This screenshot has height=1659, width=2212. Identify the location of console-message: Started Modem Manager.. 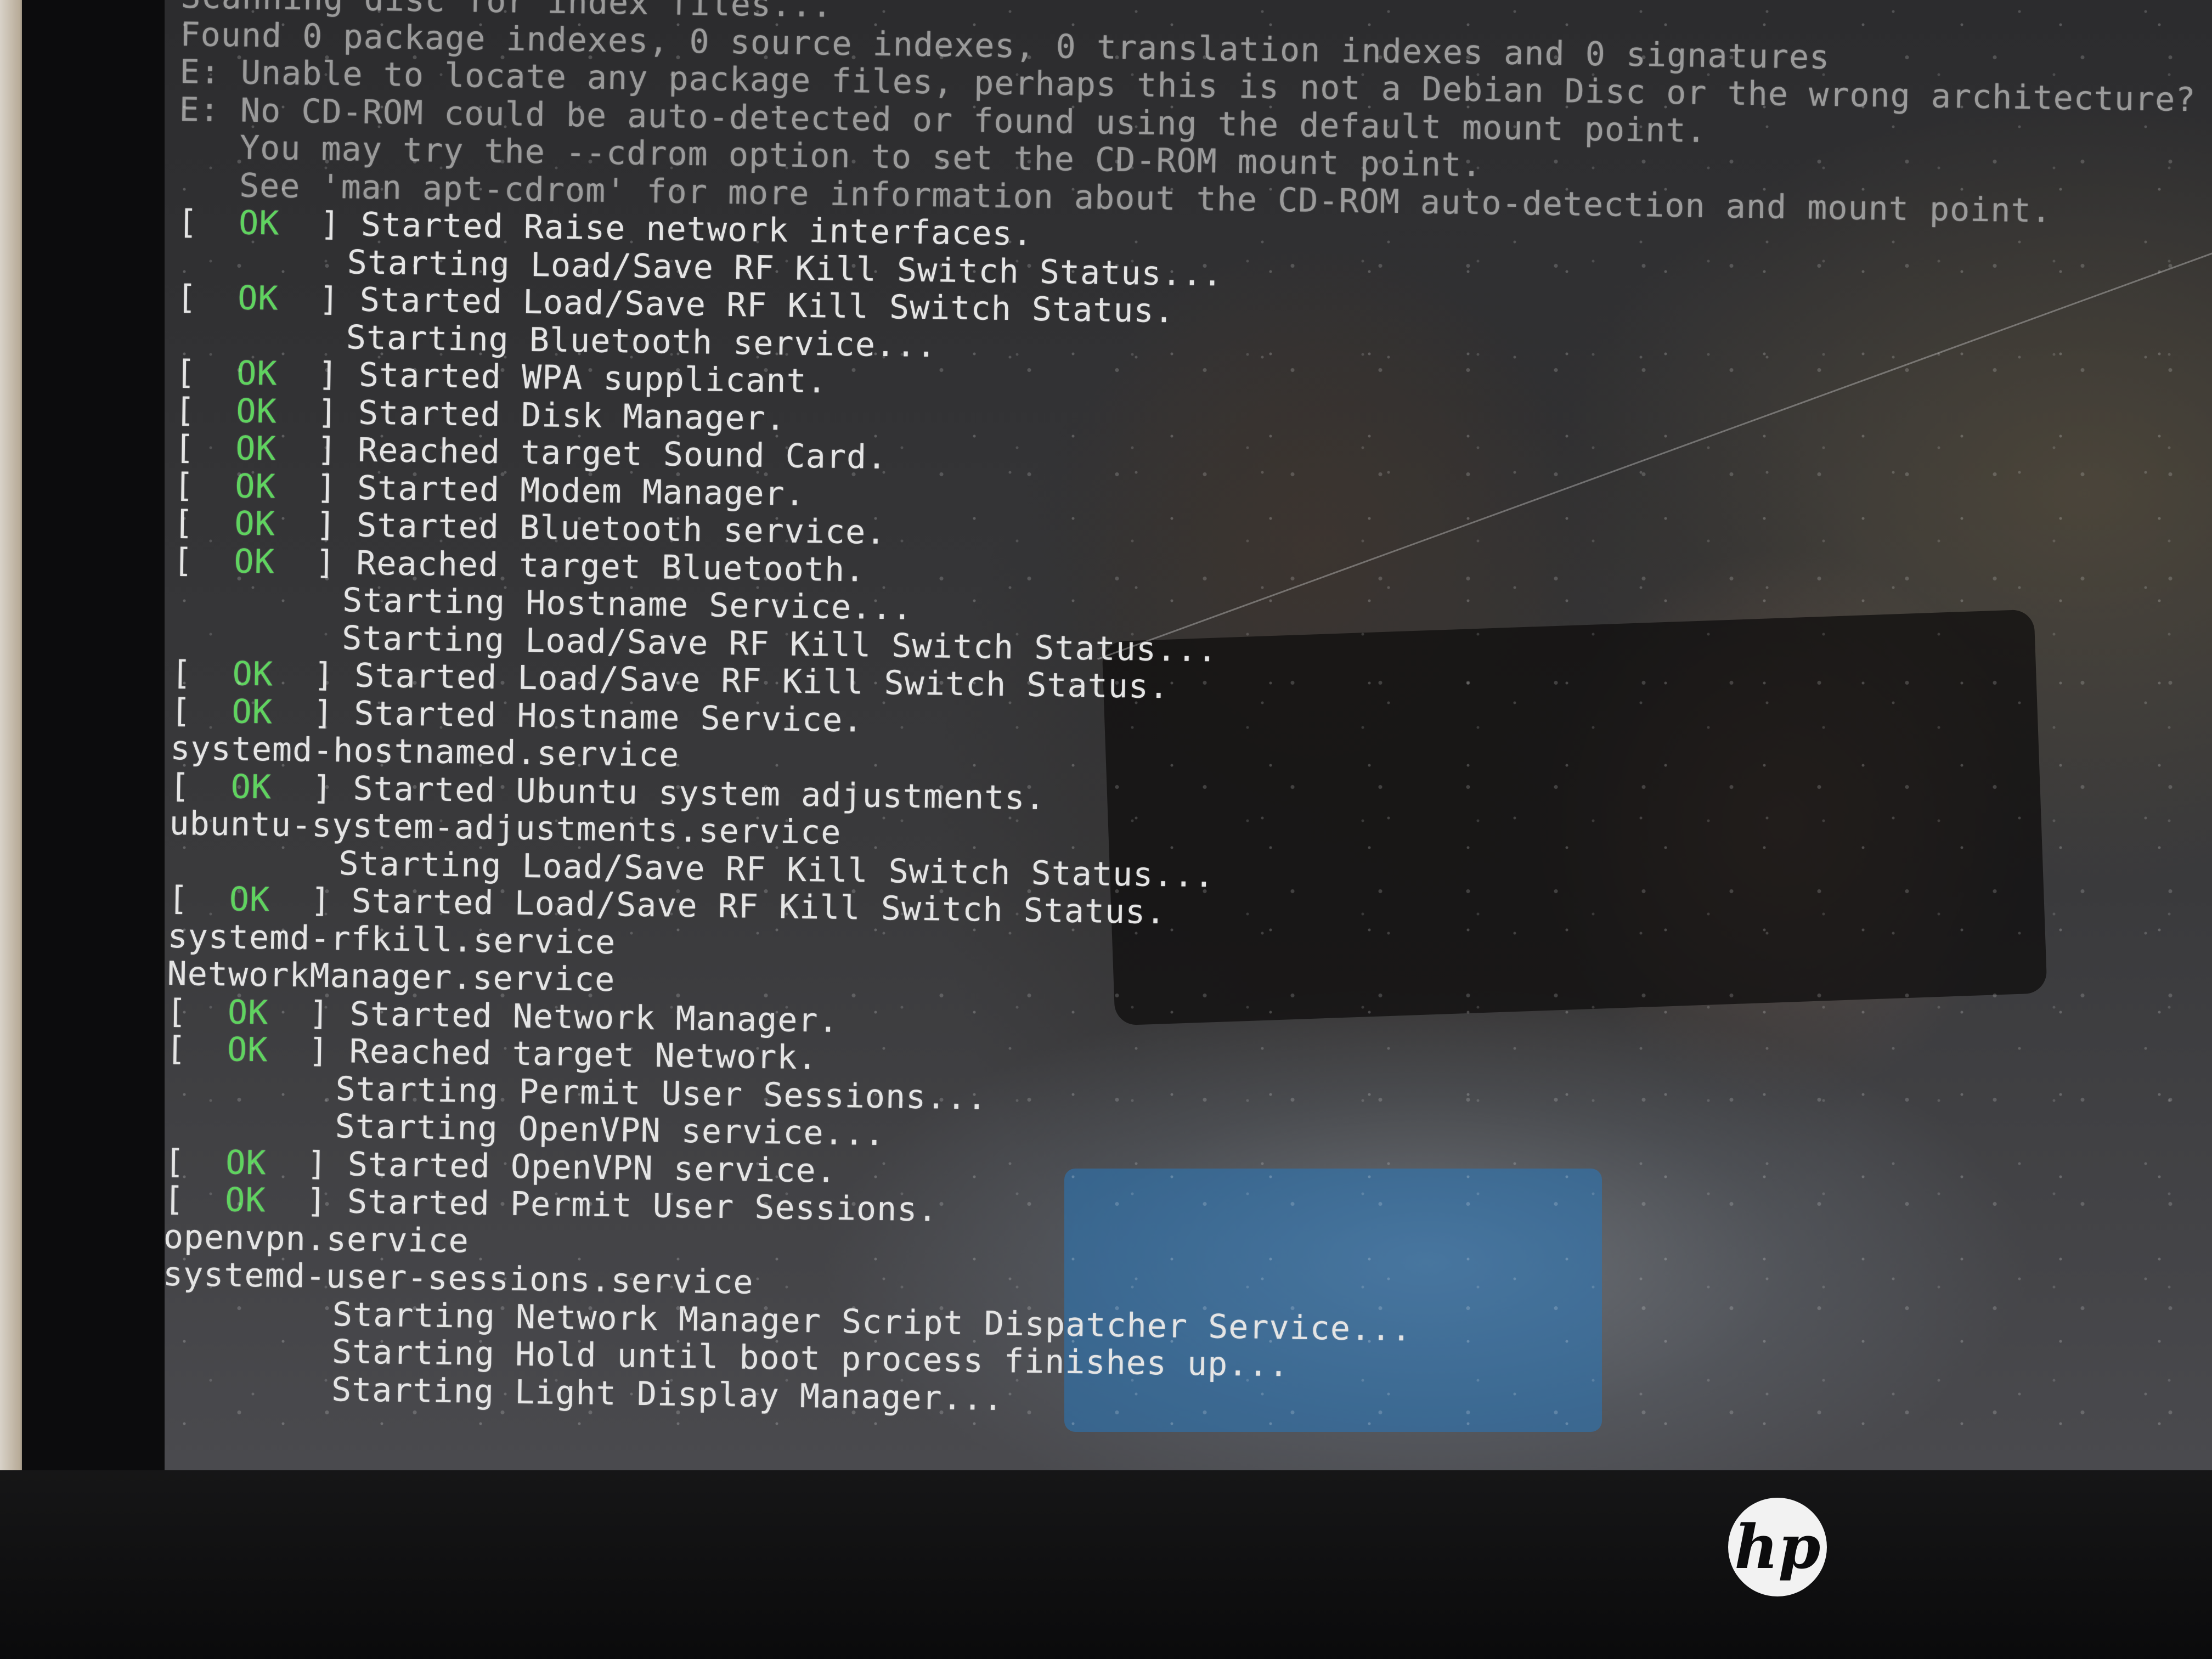
(581, 491).